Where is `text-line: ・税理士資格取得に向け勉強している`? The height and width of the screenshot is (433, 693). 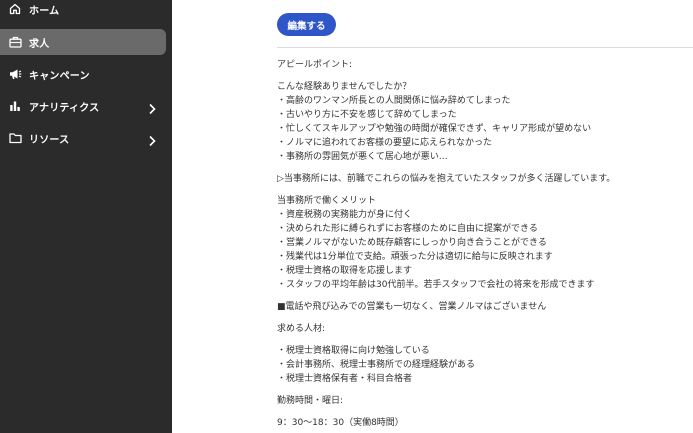
text-line: ・税理士資格取得に向け勉強している is located at coordinates (353, 351).